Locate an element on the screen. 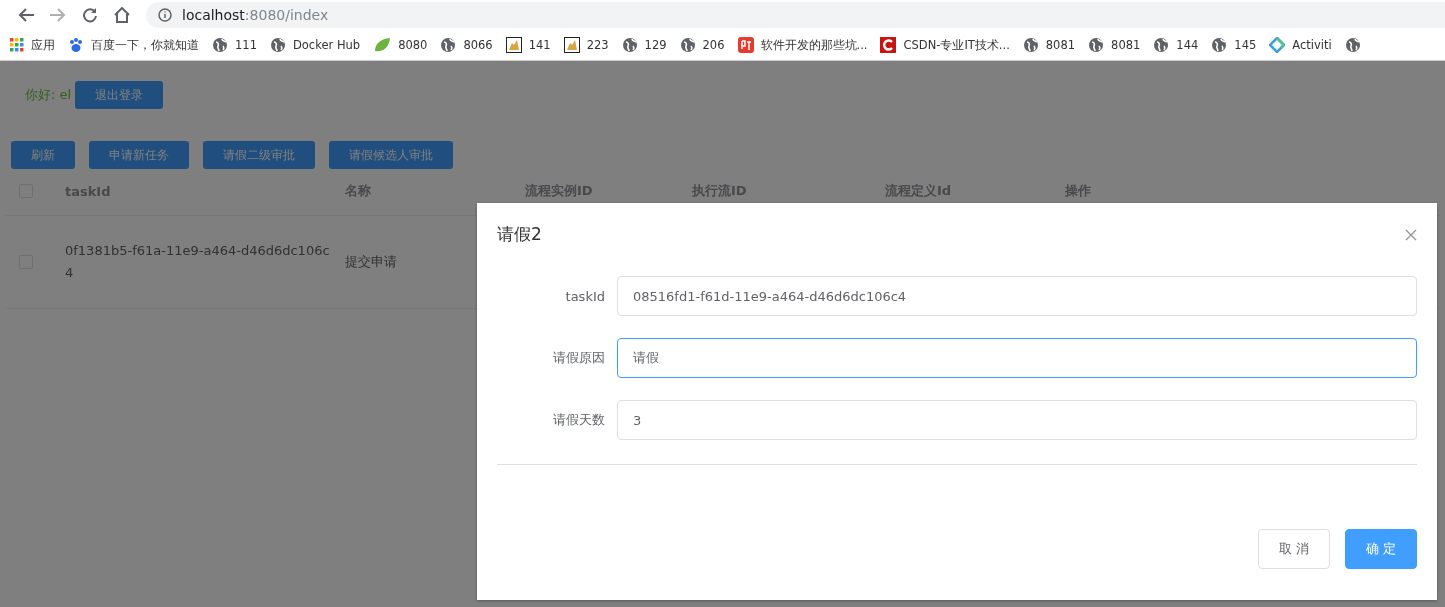  dialog-title: 请假2 is located at coordinates (519, 234).